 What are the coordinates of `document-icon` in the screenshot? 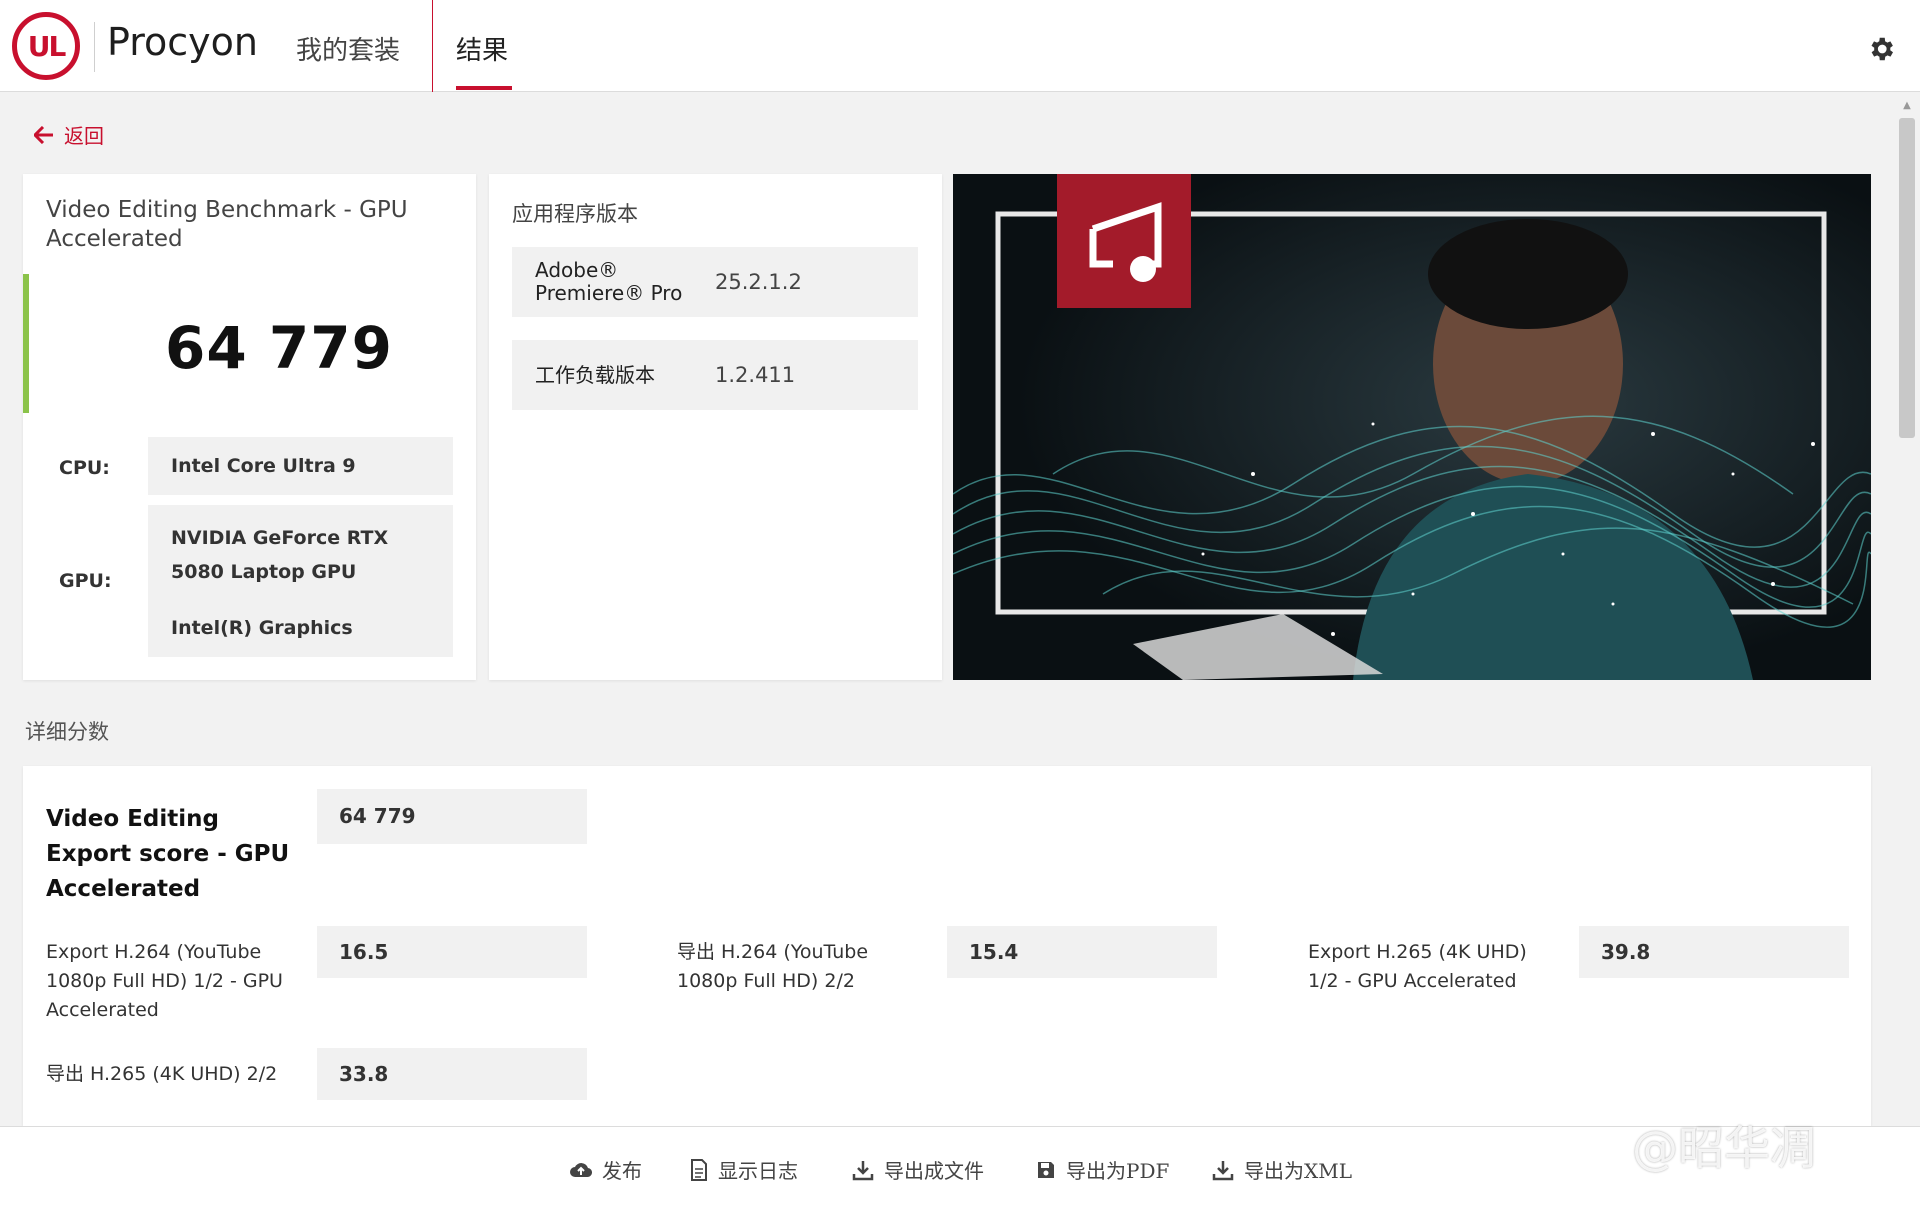 It's located at (699, 1169).